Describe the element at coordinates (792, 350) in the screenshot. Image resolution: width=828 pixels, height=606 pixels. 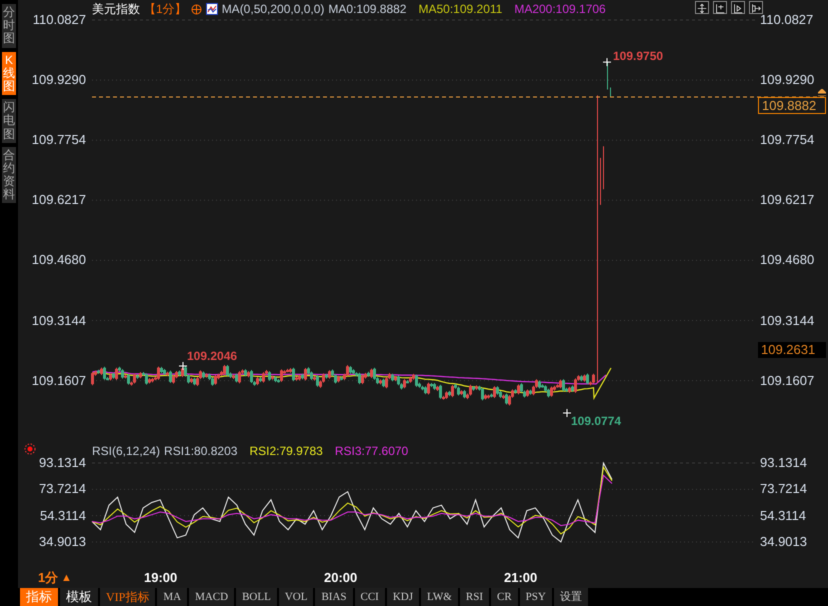
I see `cursor-price-label: 109.2631` at that location.